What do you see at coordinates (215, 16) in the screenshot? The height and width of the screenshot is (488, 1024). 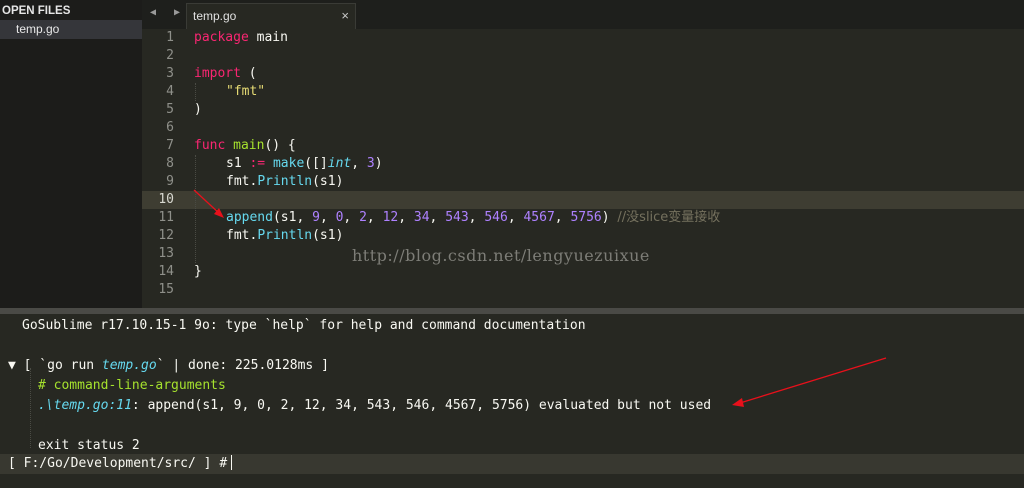 I see `tab-label: temp.go` at bounding box center [215, 16].